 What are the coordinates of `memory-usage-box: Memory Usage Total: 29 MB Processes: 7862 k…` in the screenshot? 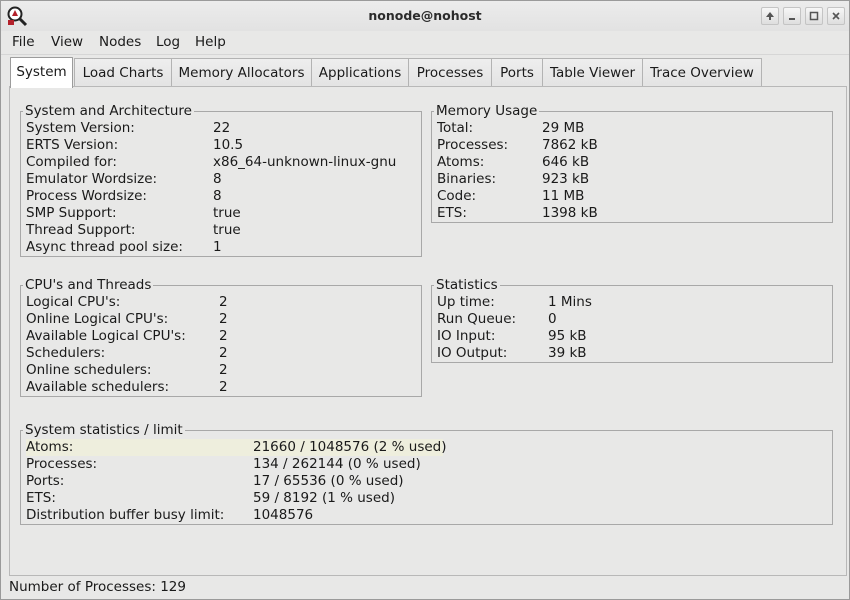 It's located at (632, 163).